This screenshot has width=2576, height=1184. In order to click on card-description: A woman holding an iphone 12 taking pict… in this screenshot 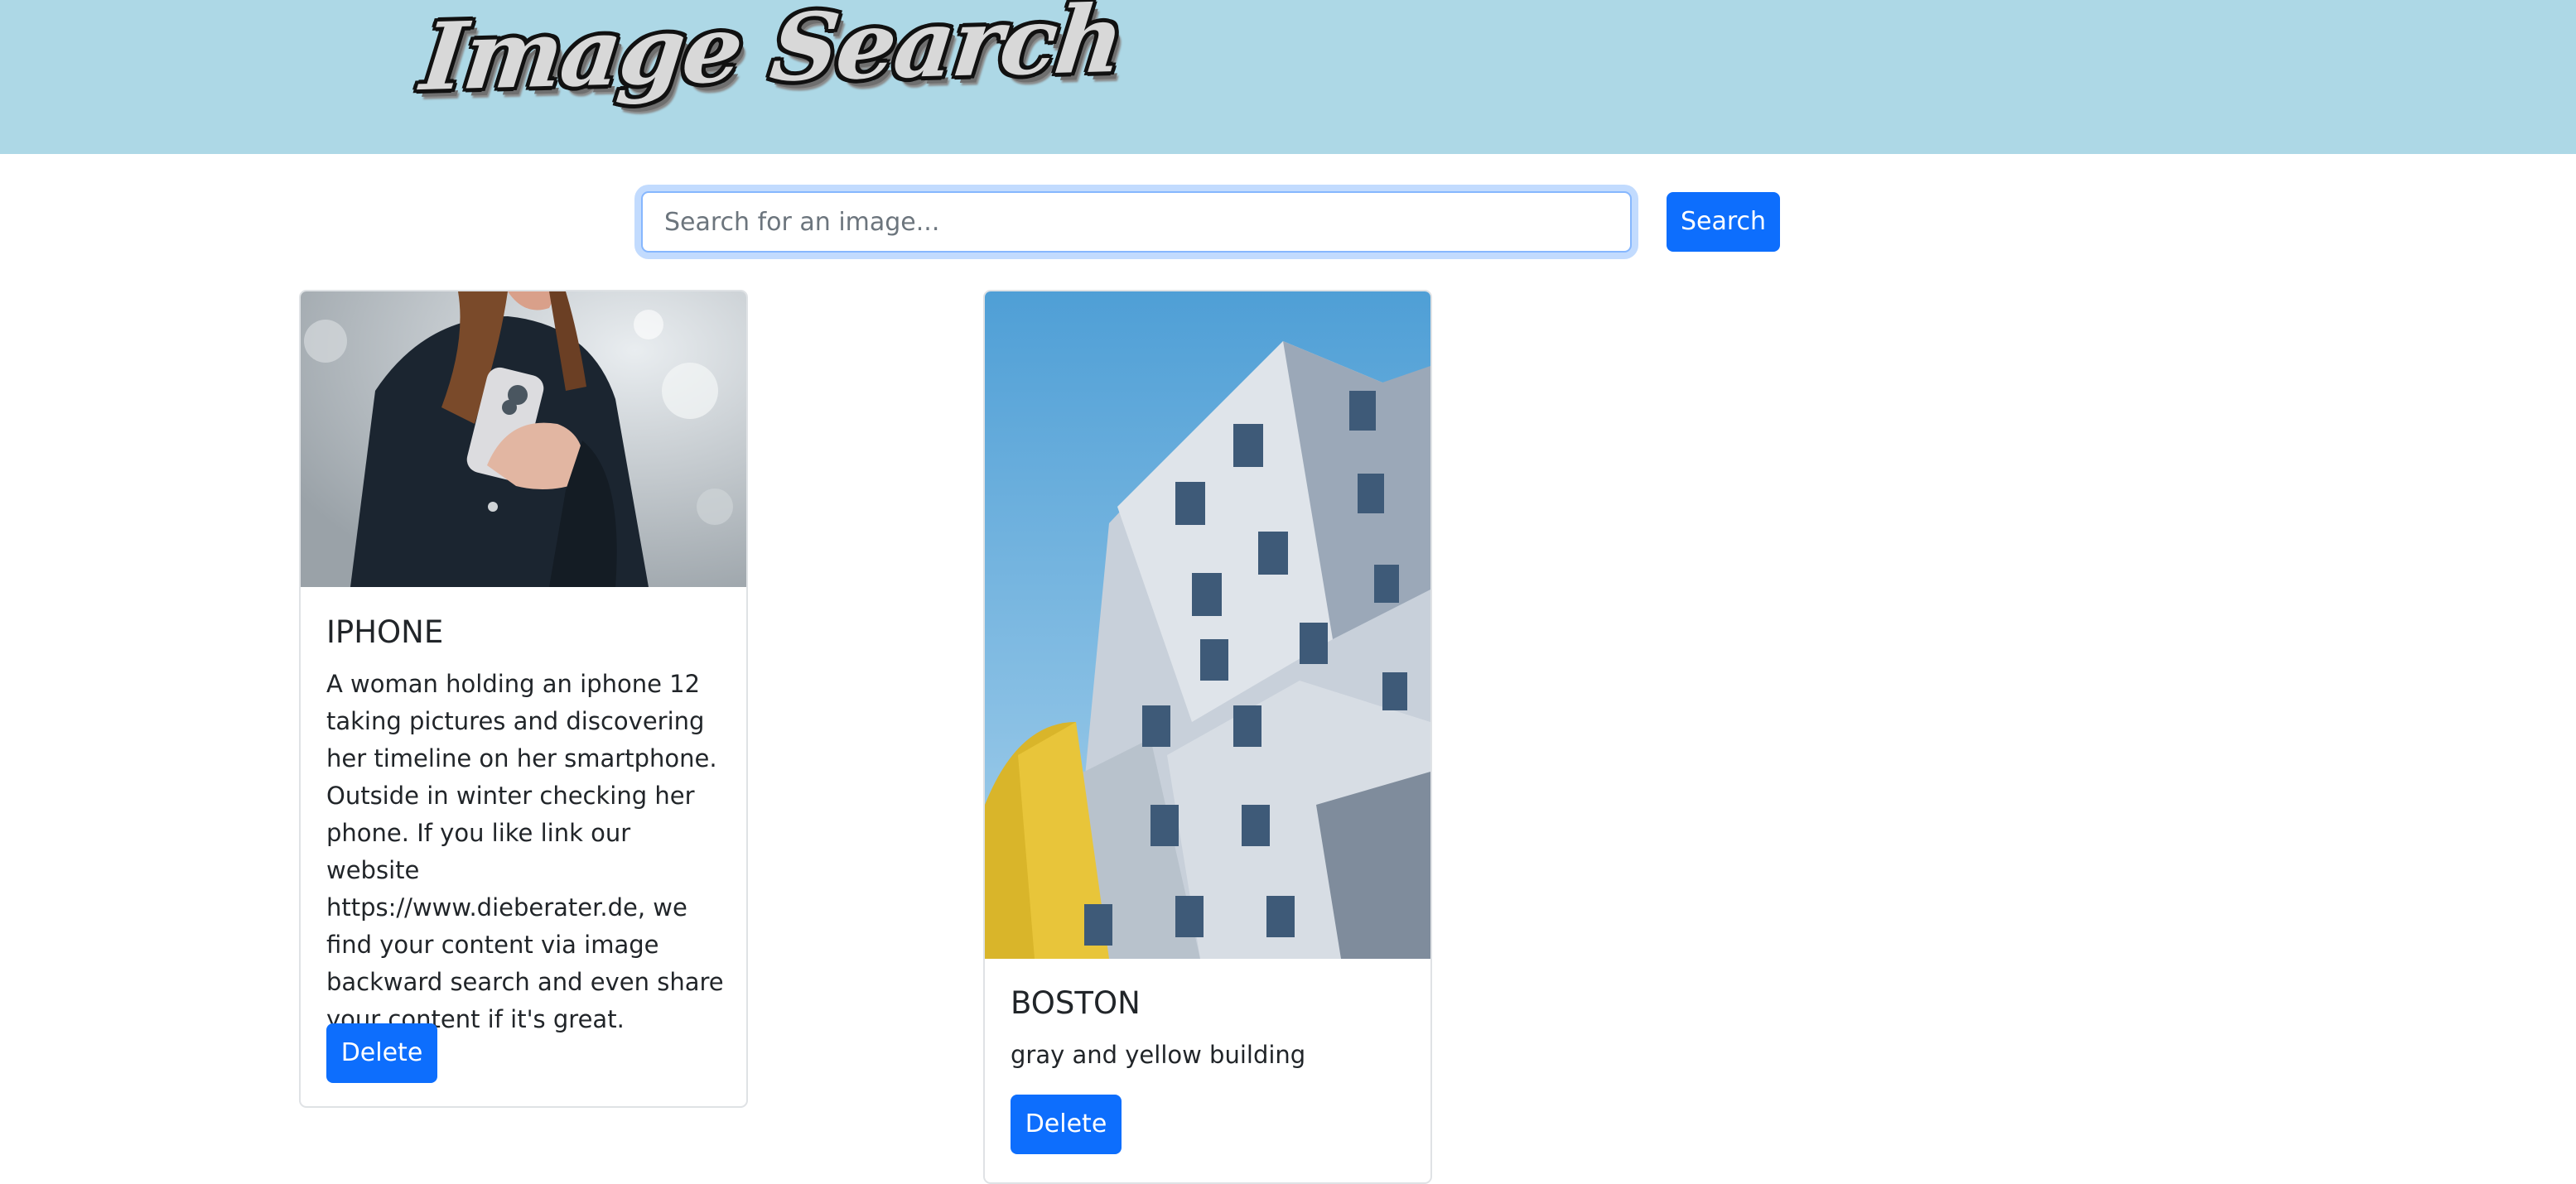, I will do `click(525, 851)`.